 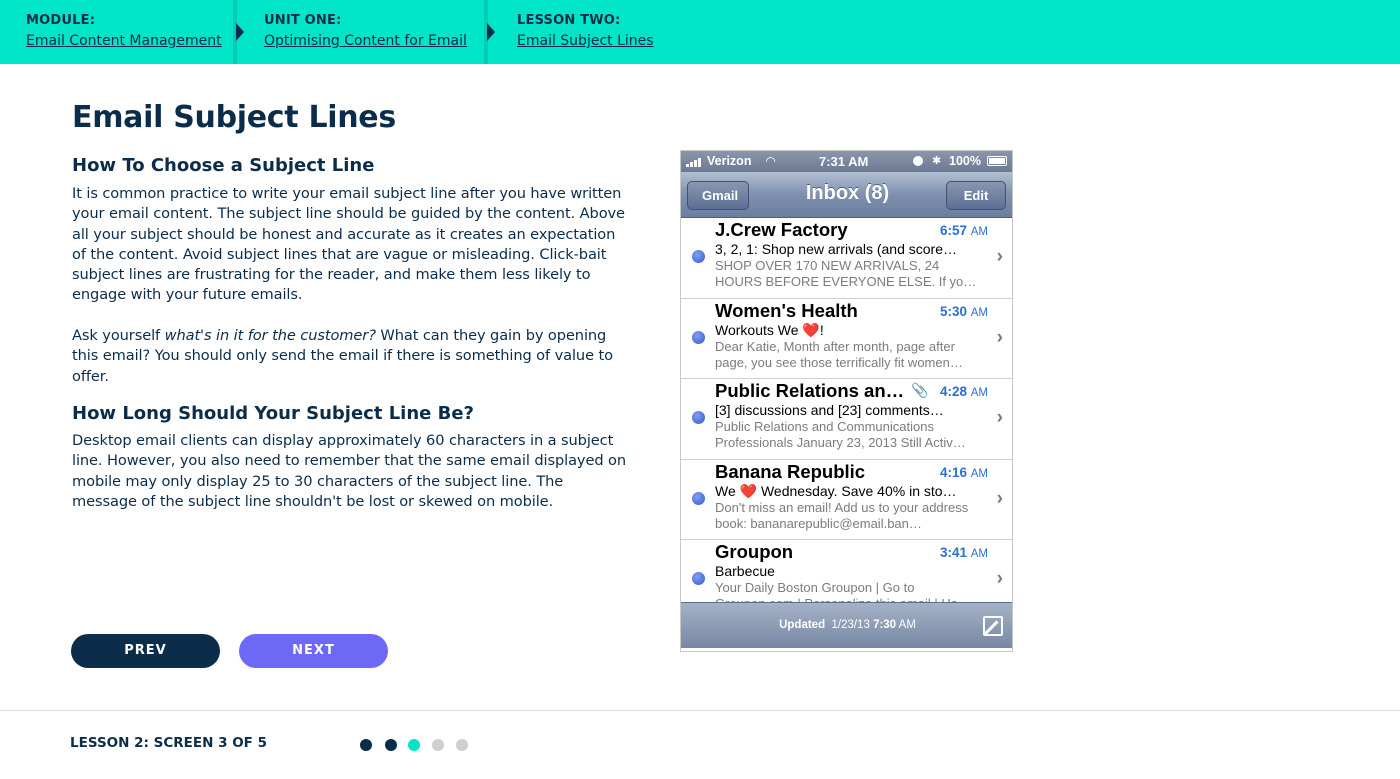 What do you see at coordinates (976, 195) in the screenshot?
I see `edit-button: Edit` at bounding box center [976, 195].